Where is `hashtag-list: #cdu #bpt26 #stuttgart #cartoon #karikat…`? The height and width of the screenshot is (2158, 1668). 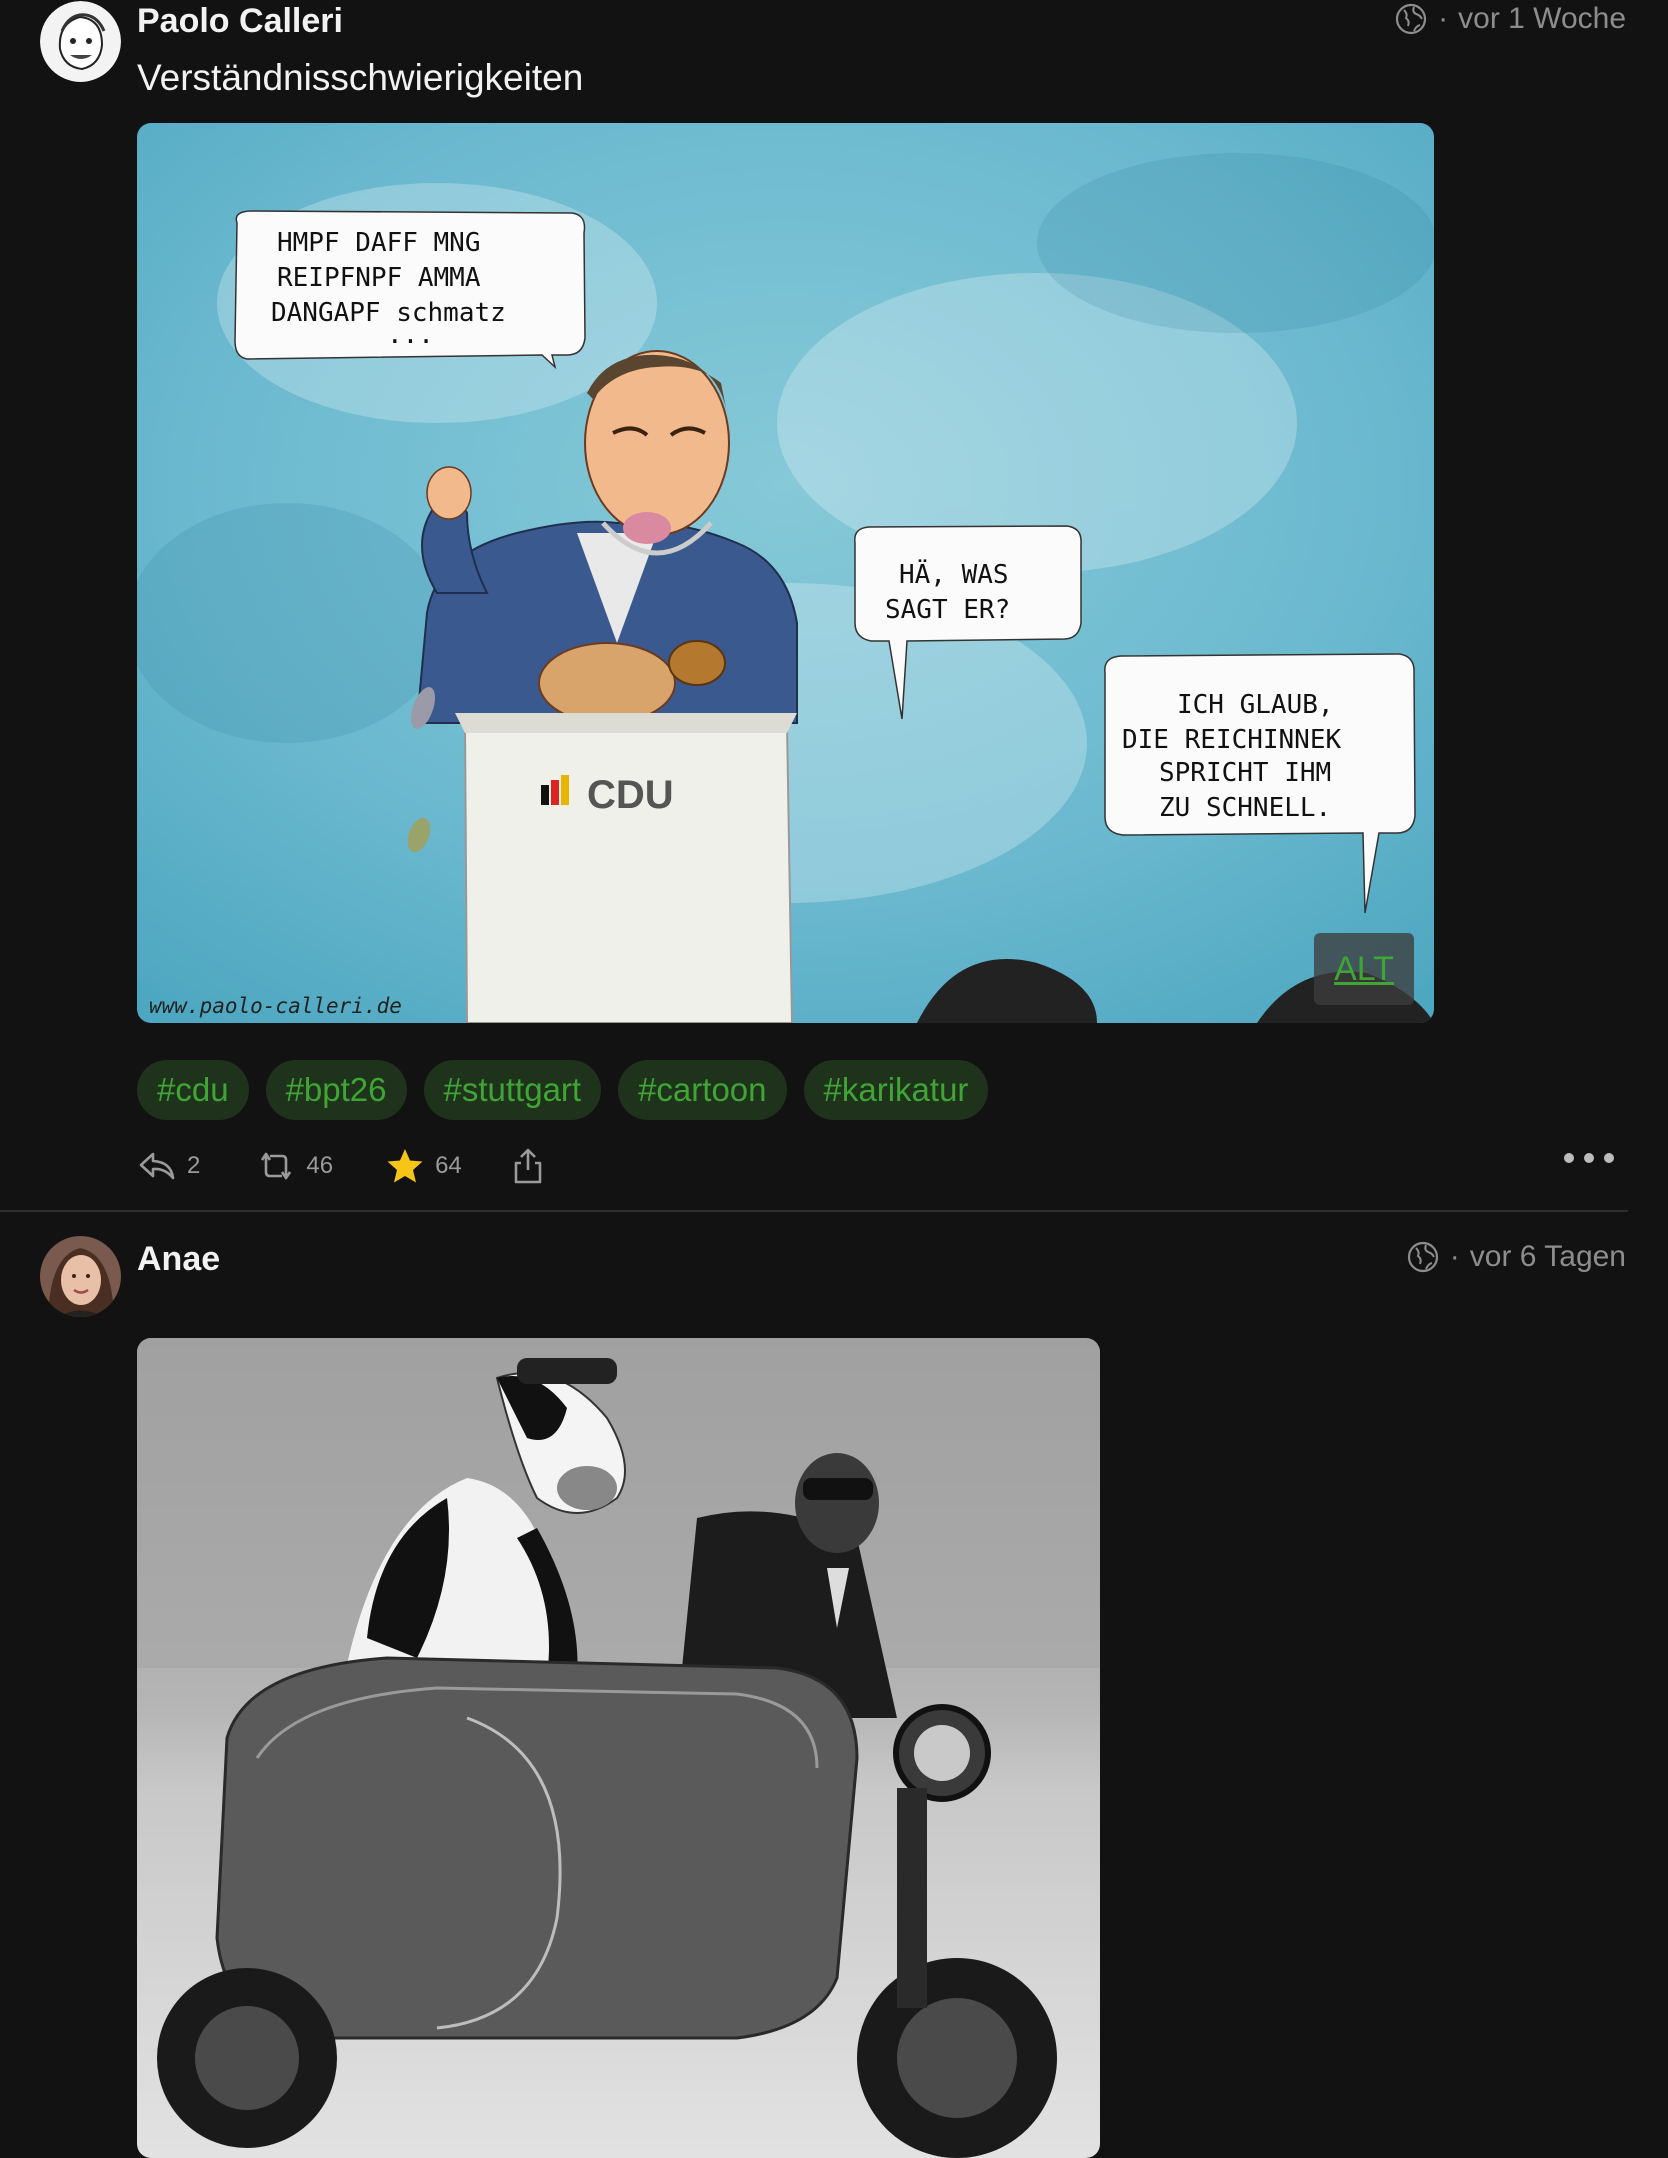 hashtag-list: #cdu #bpt26 #stuttgart #cartoon #karikat… is located at coordinates (563, 1090).